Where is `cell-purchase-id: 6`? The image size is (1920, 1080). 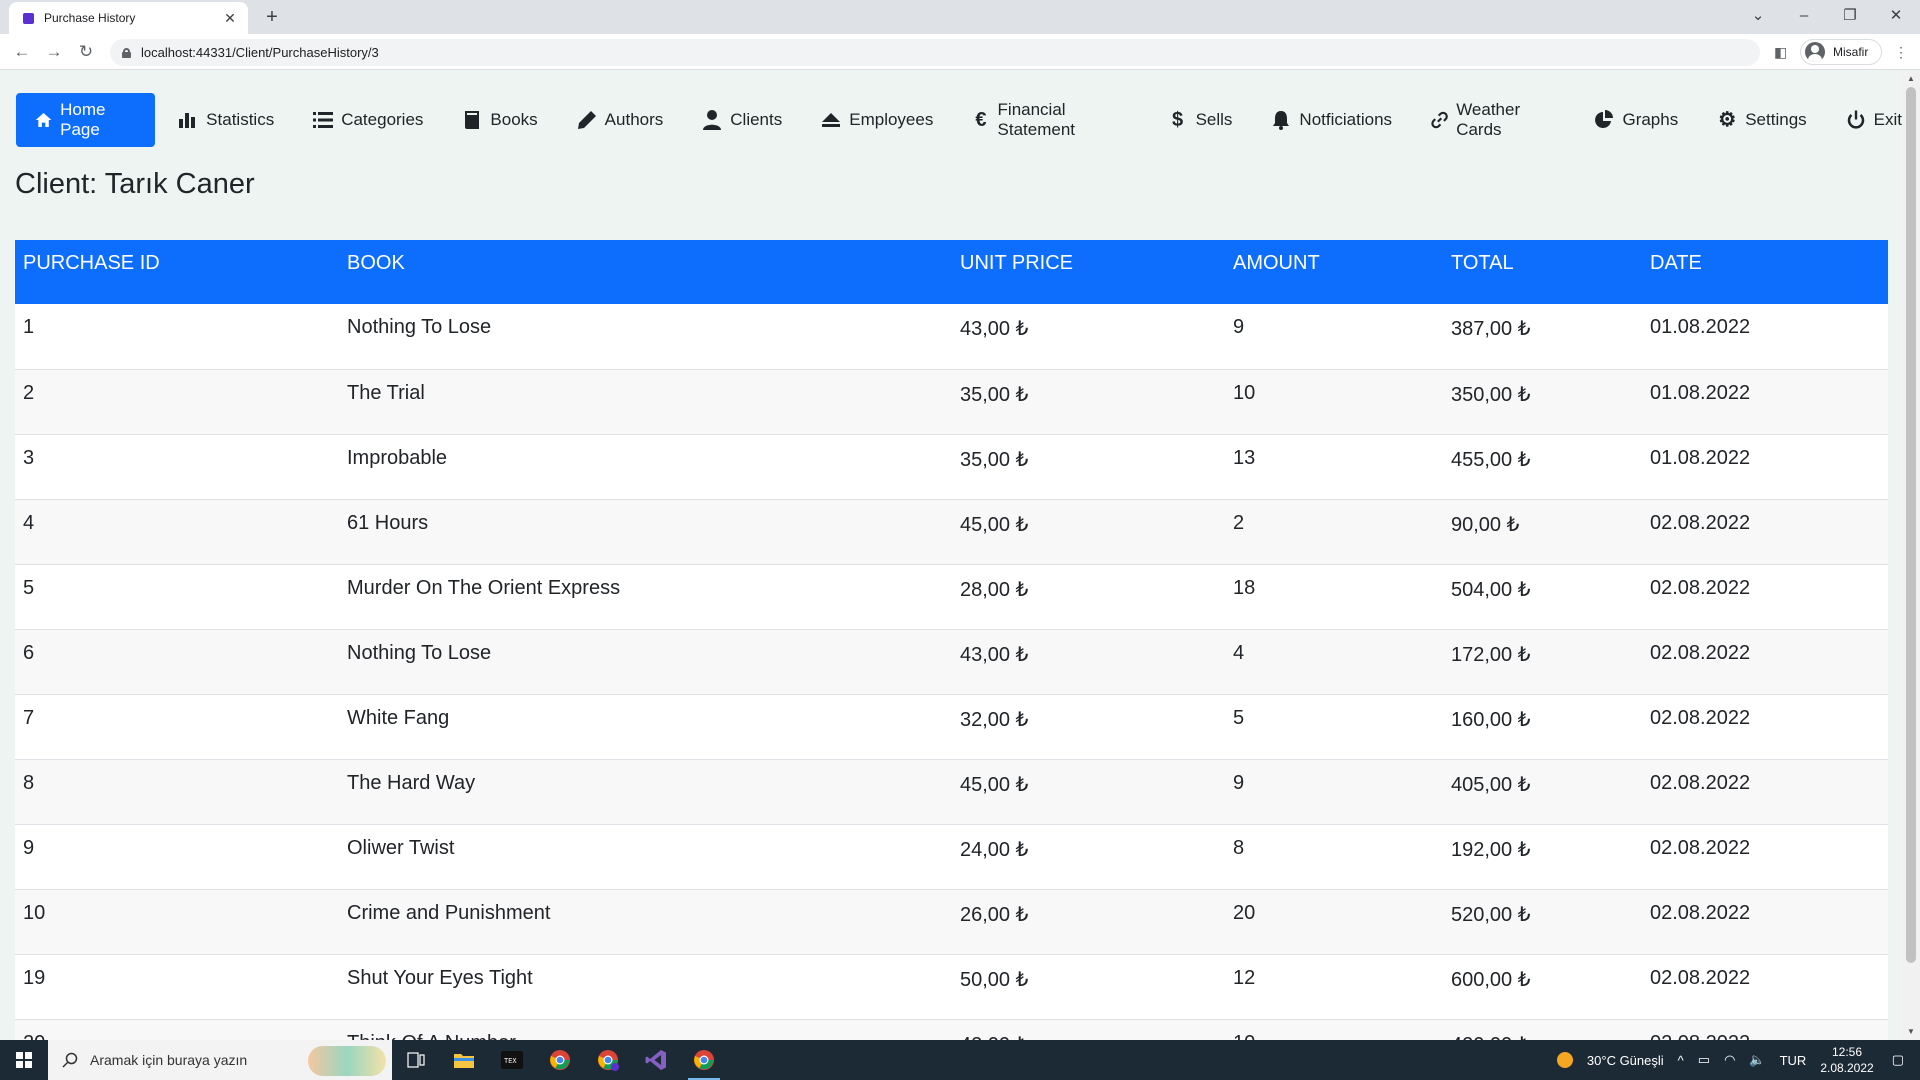
cell-purchase-id: 6 is located at coordinates (177, 662).